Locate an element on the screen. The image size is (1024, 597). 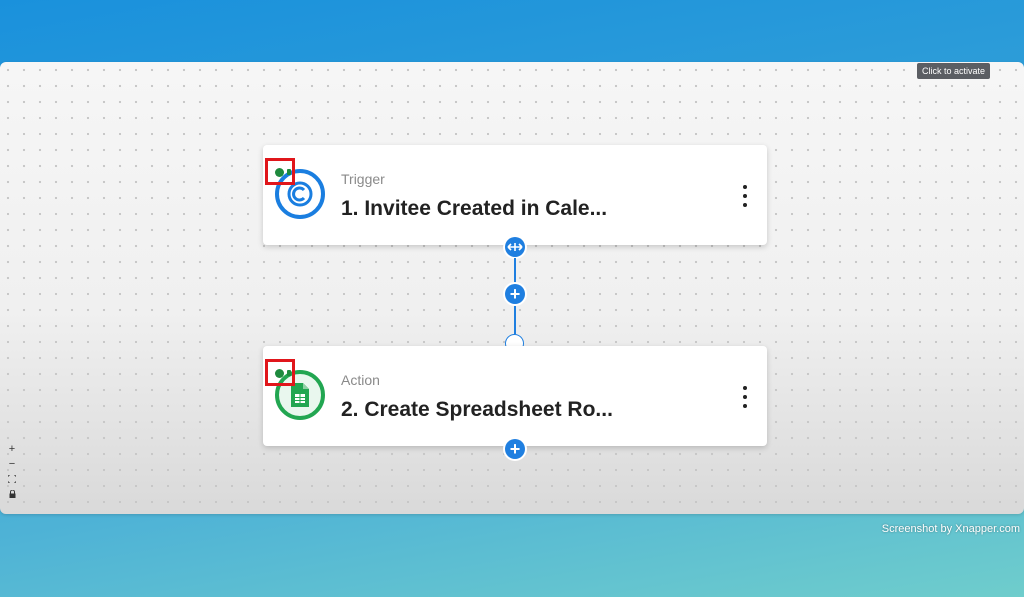
lock-icon is located at coordinates (12, 494).